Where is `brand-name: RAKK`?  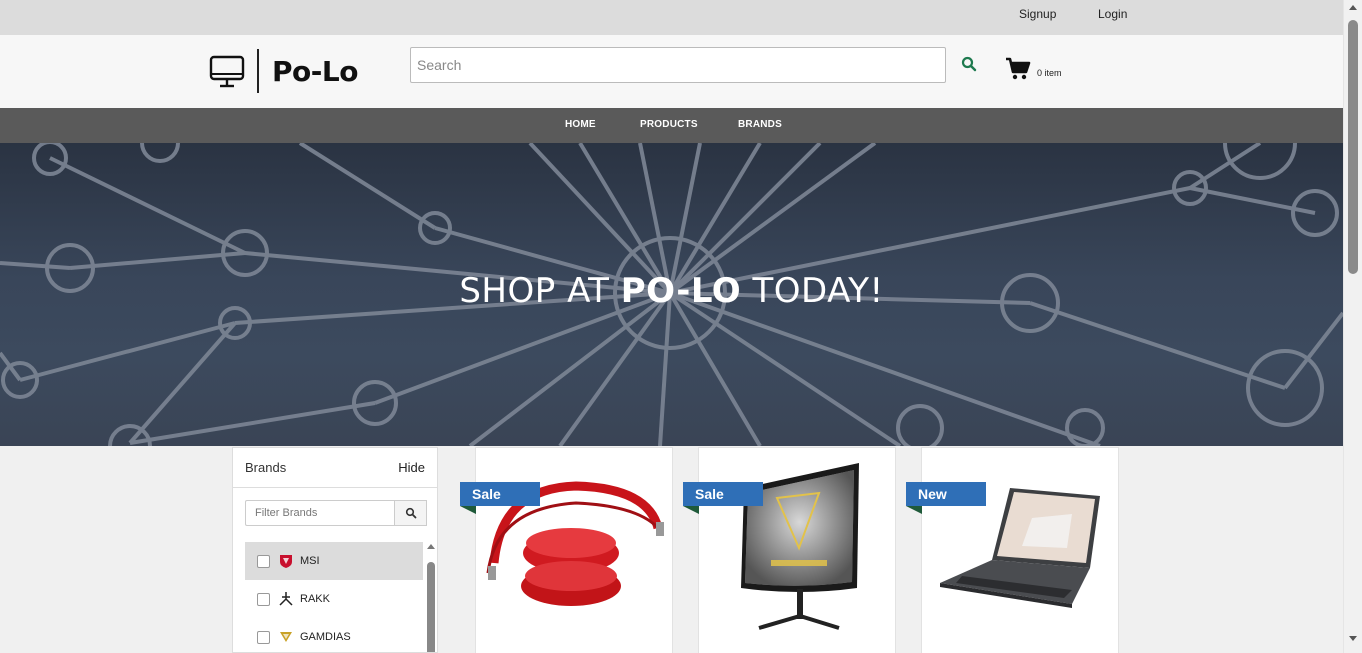 brand-name: RAKK is located at coordinates (315, 599).